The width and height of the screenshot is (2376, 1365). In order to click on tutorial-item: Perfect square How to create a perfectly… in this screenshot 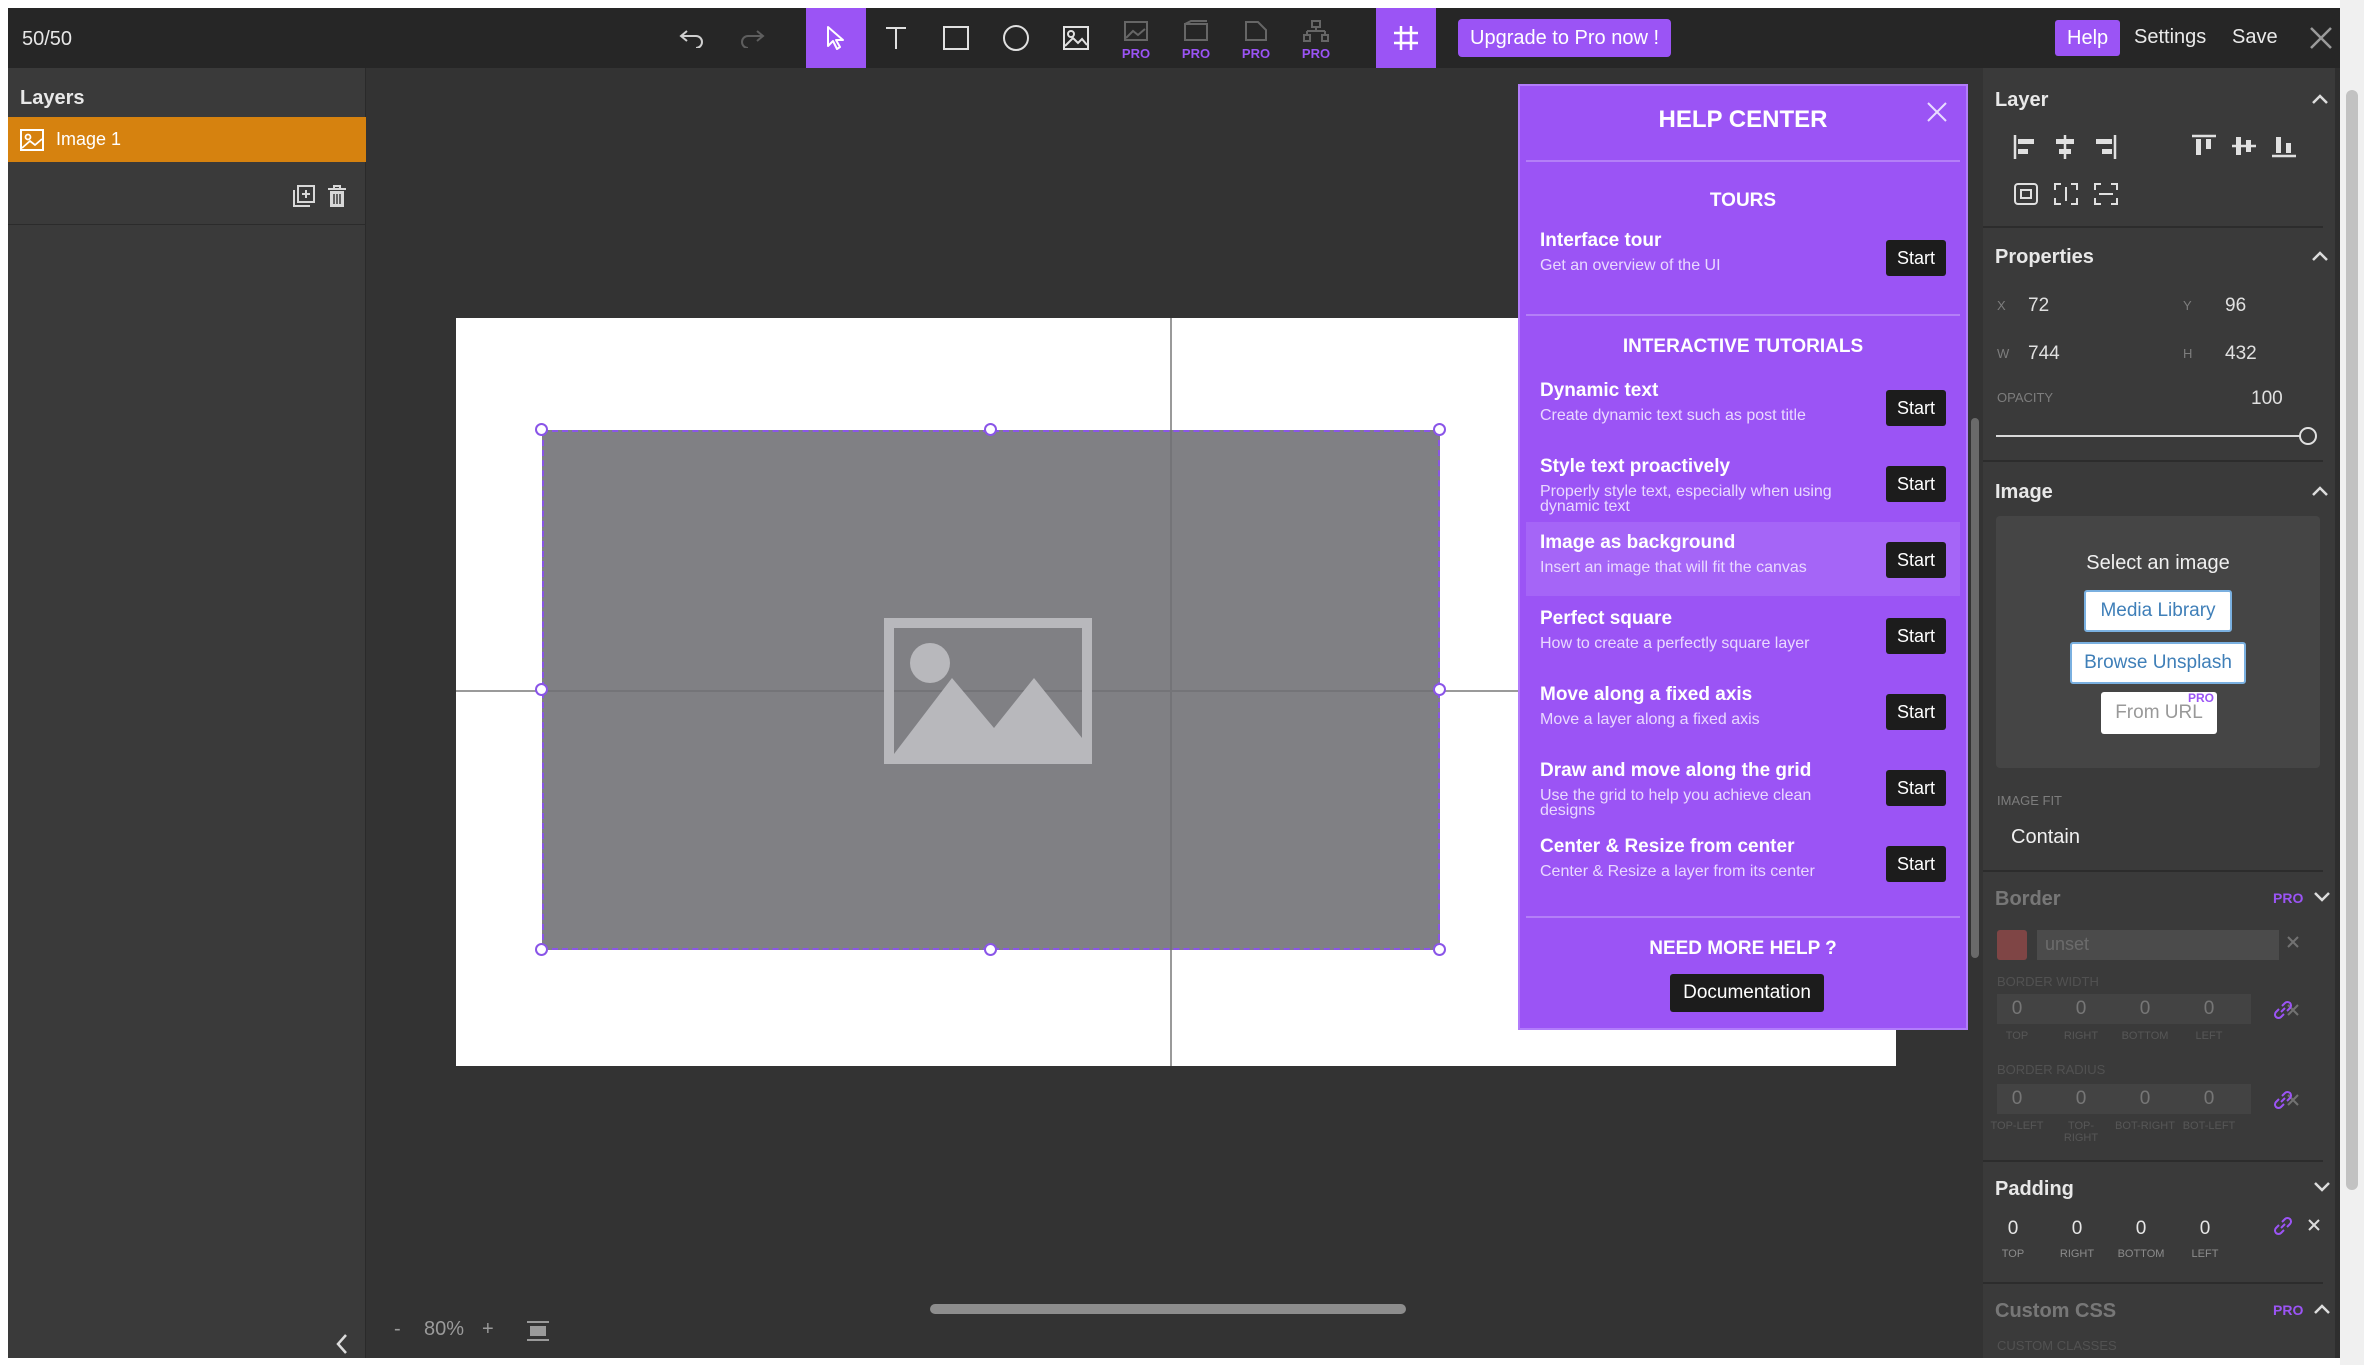, I will do `click(1743, 635)`.